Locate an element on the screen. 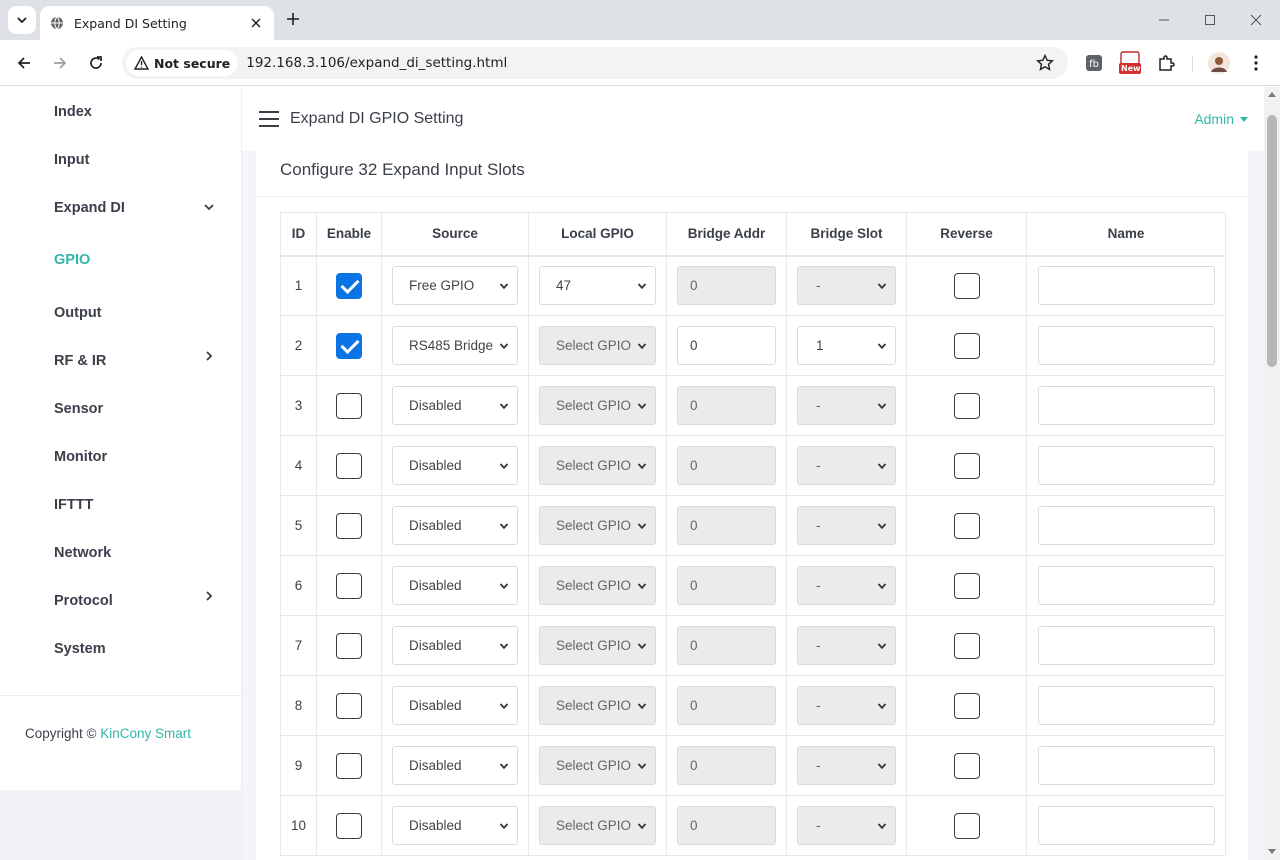 This screenshot has width=1280, height=860. sidebar-item-rf-ir: RF & IR is located at coordinates (80, 361).